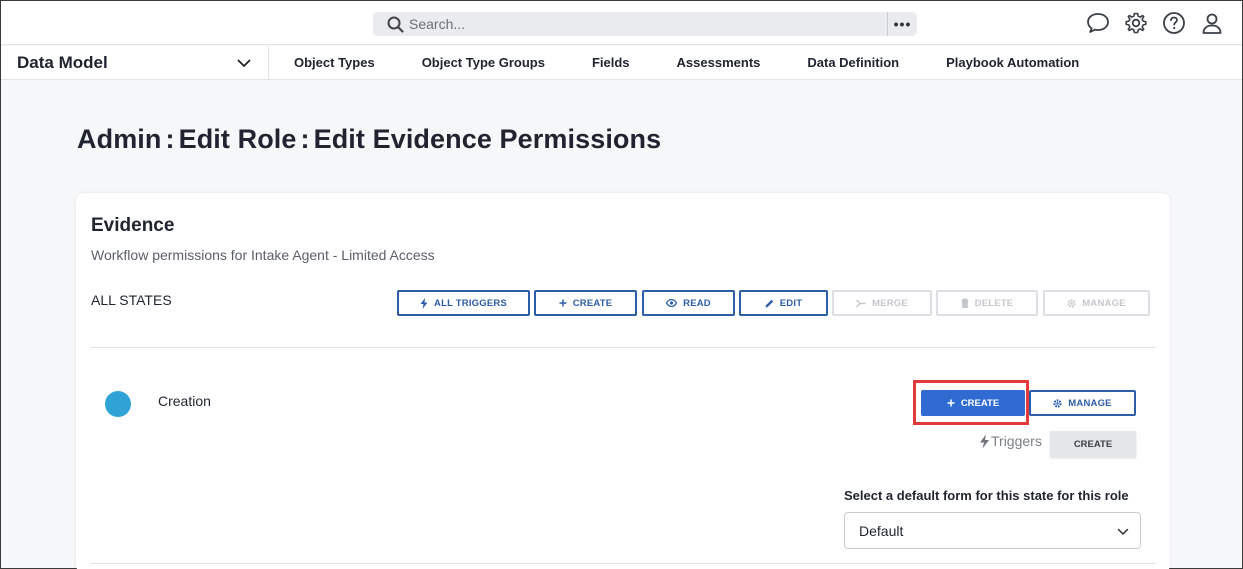 This screenshot has width=1243, height=569. I want to click on merge-icon, so click(861, 303).